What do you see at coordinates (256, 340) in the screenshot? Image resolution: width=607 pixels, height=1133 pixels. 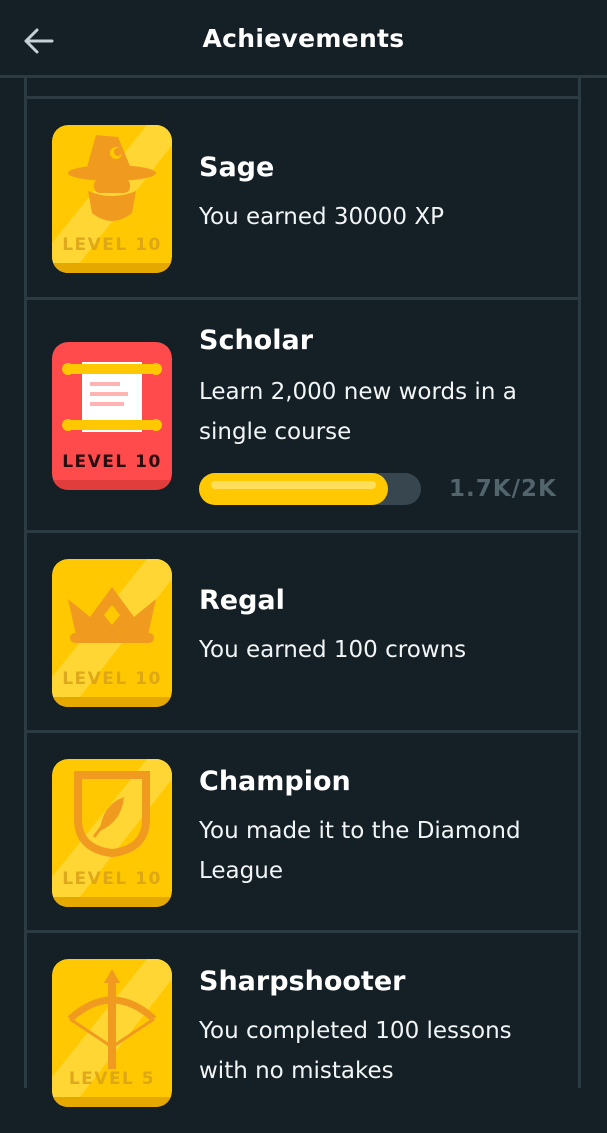 I see `achievement-title: Scholar` at bounding box center [256, 340].